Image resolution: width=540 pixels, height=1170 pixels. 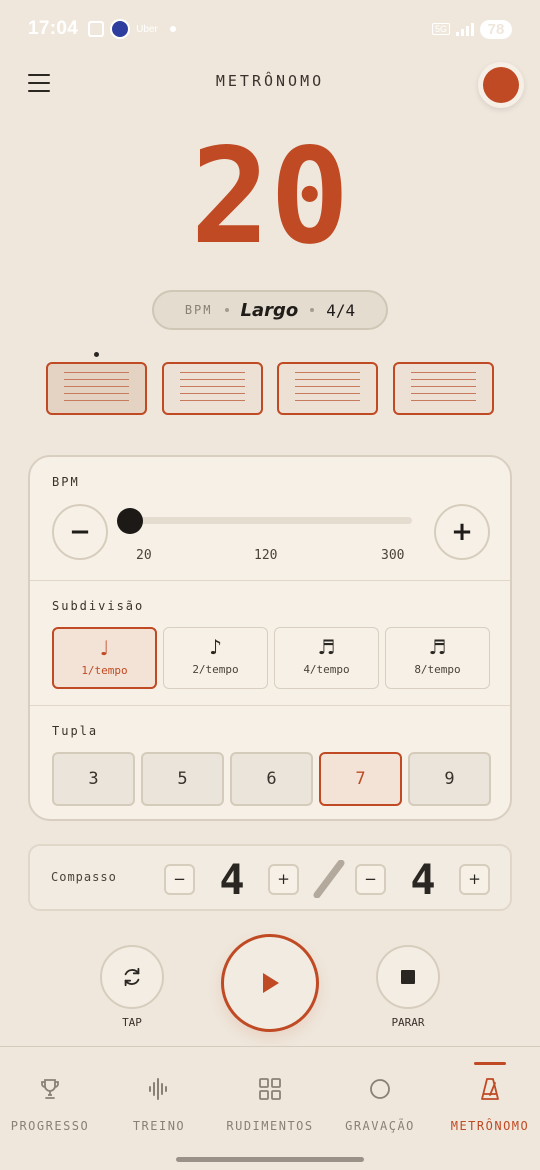 I want to click on nav-item-progresso: PROGRESSO, so click(x=52, y=1097).